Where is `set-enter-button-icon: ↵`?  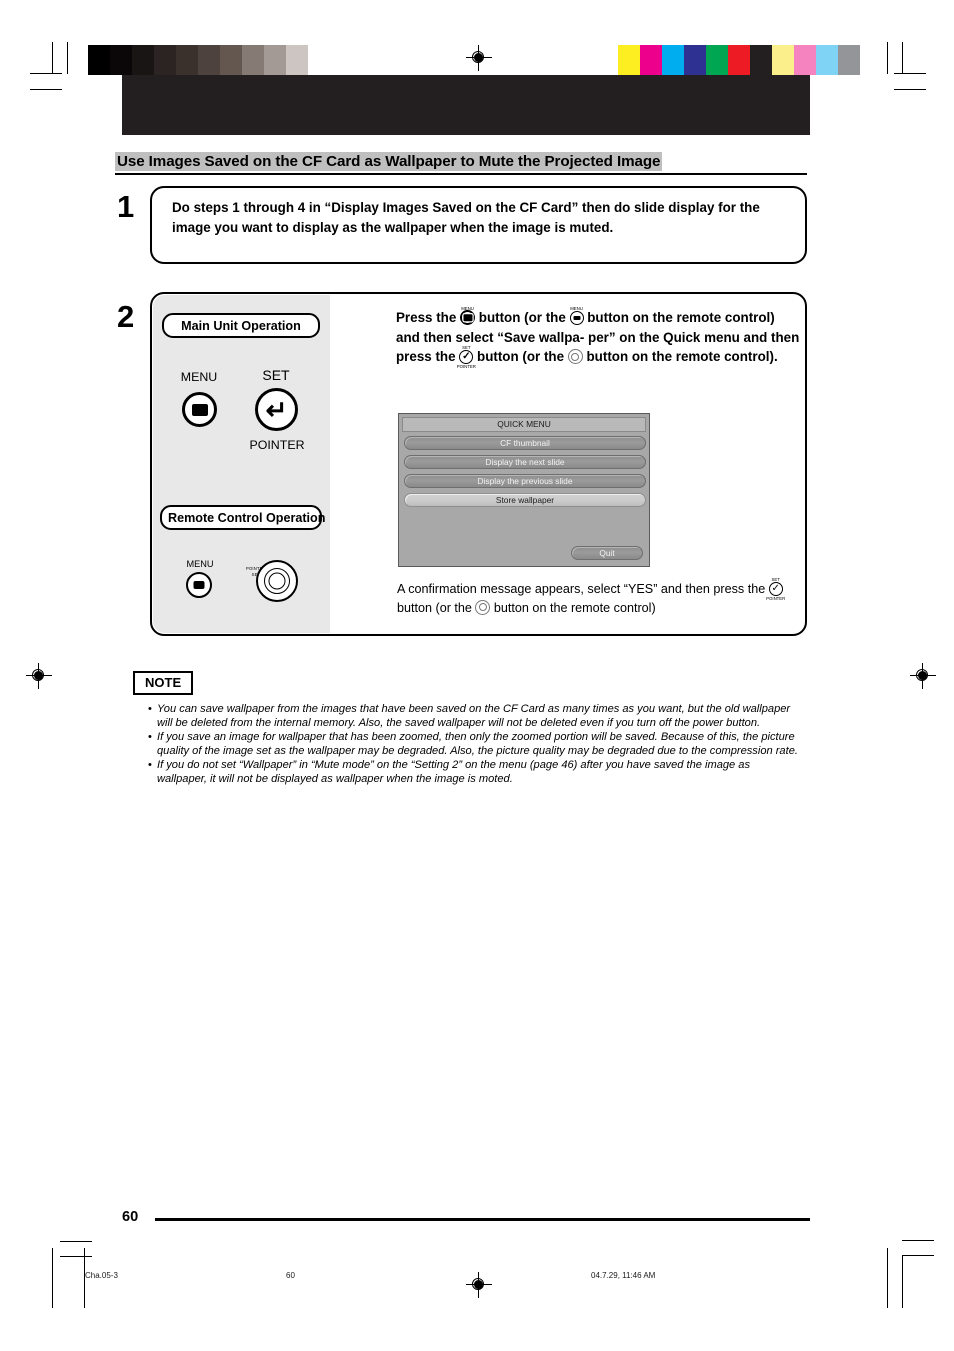 set-enter-button-icon: ↵ is located at coordinates (276, 409).